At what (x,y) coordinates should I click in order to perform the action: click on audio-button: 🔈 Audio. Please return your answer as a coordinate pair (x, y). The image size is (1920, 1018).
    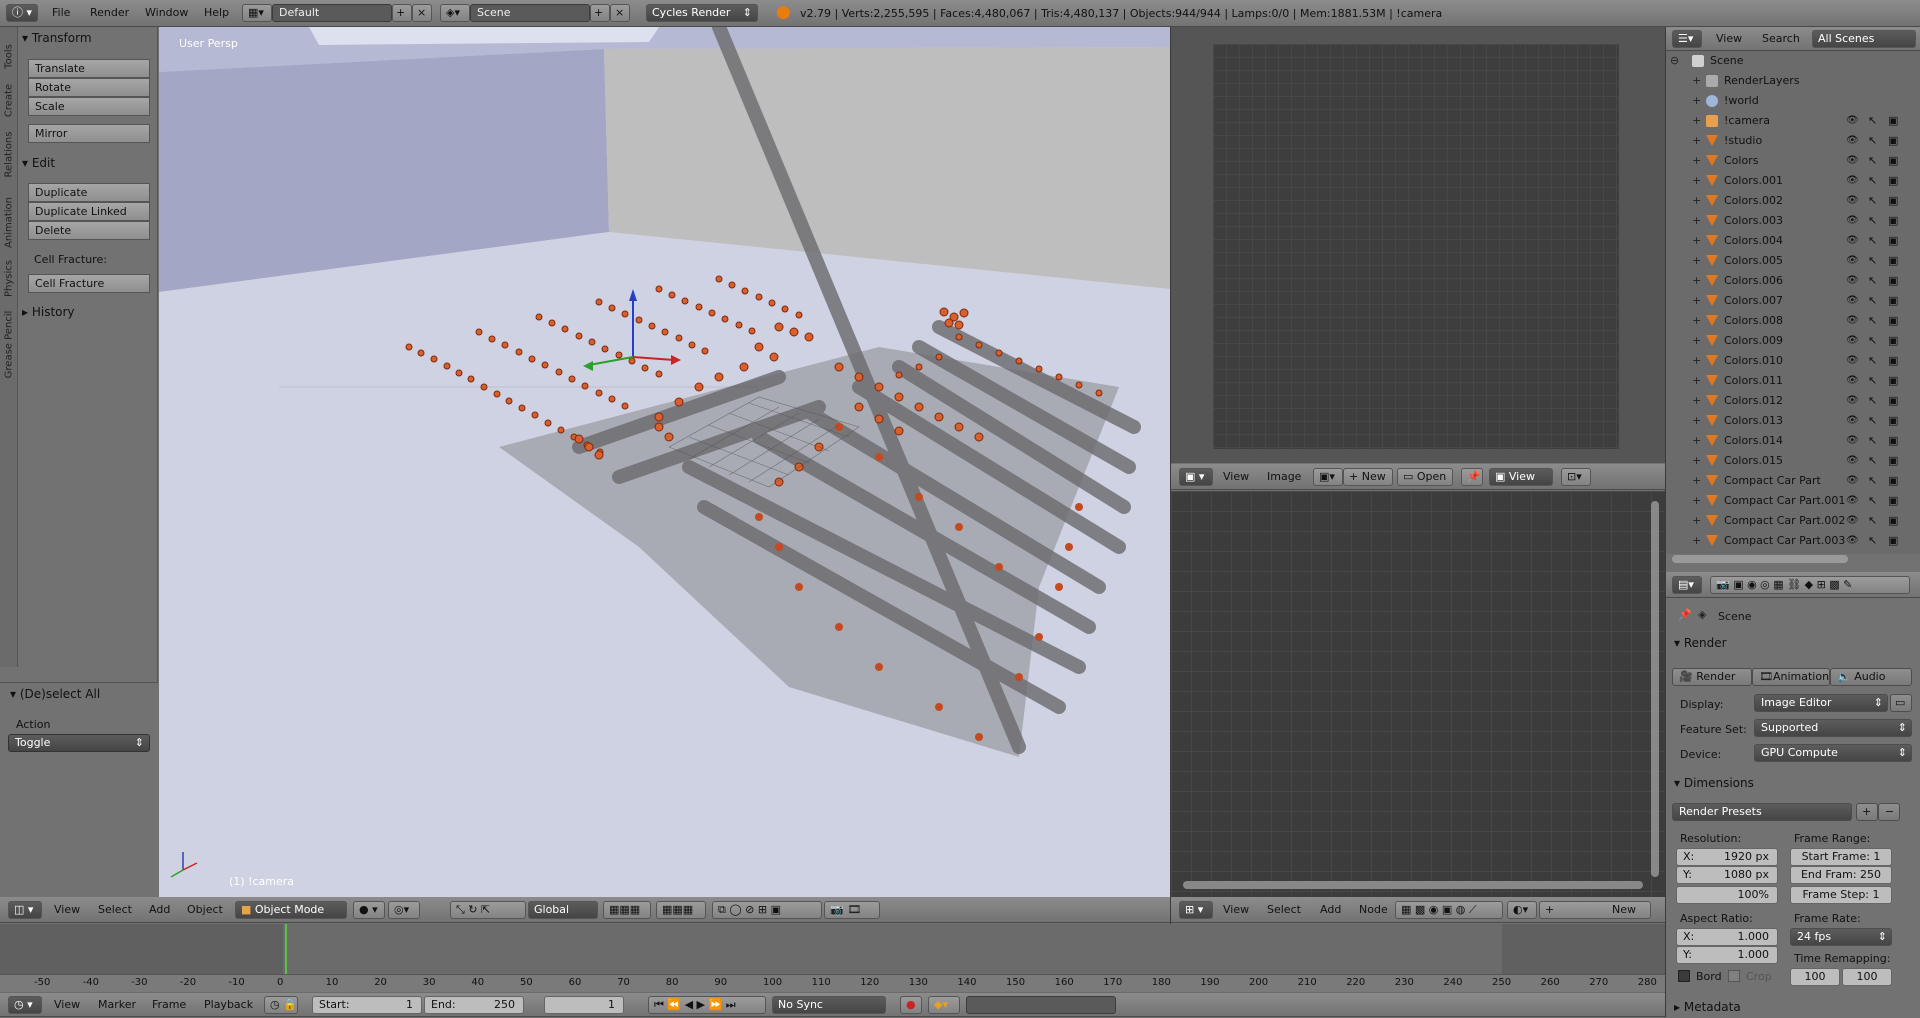
    Looking at the image, I should click on (1871, 677).